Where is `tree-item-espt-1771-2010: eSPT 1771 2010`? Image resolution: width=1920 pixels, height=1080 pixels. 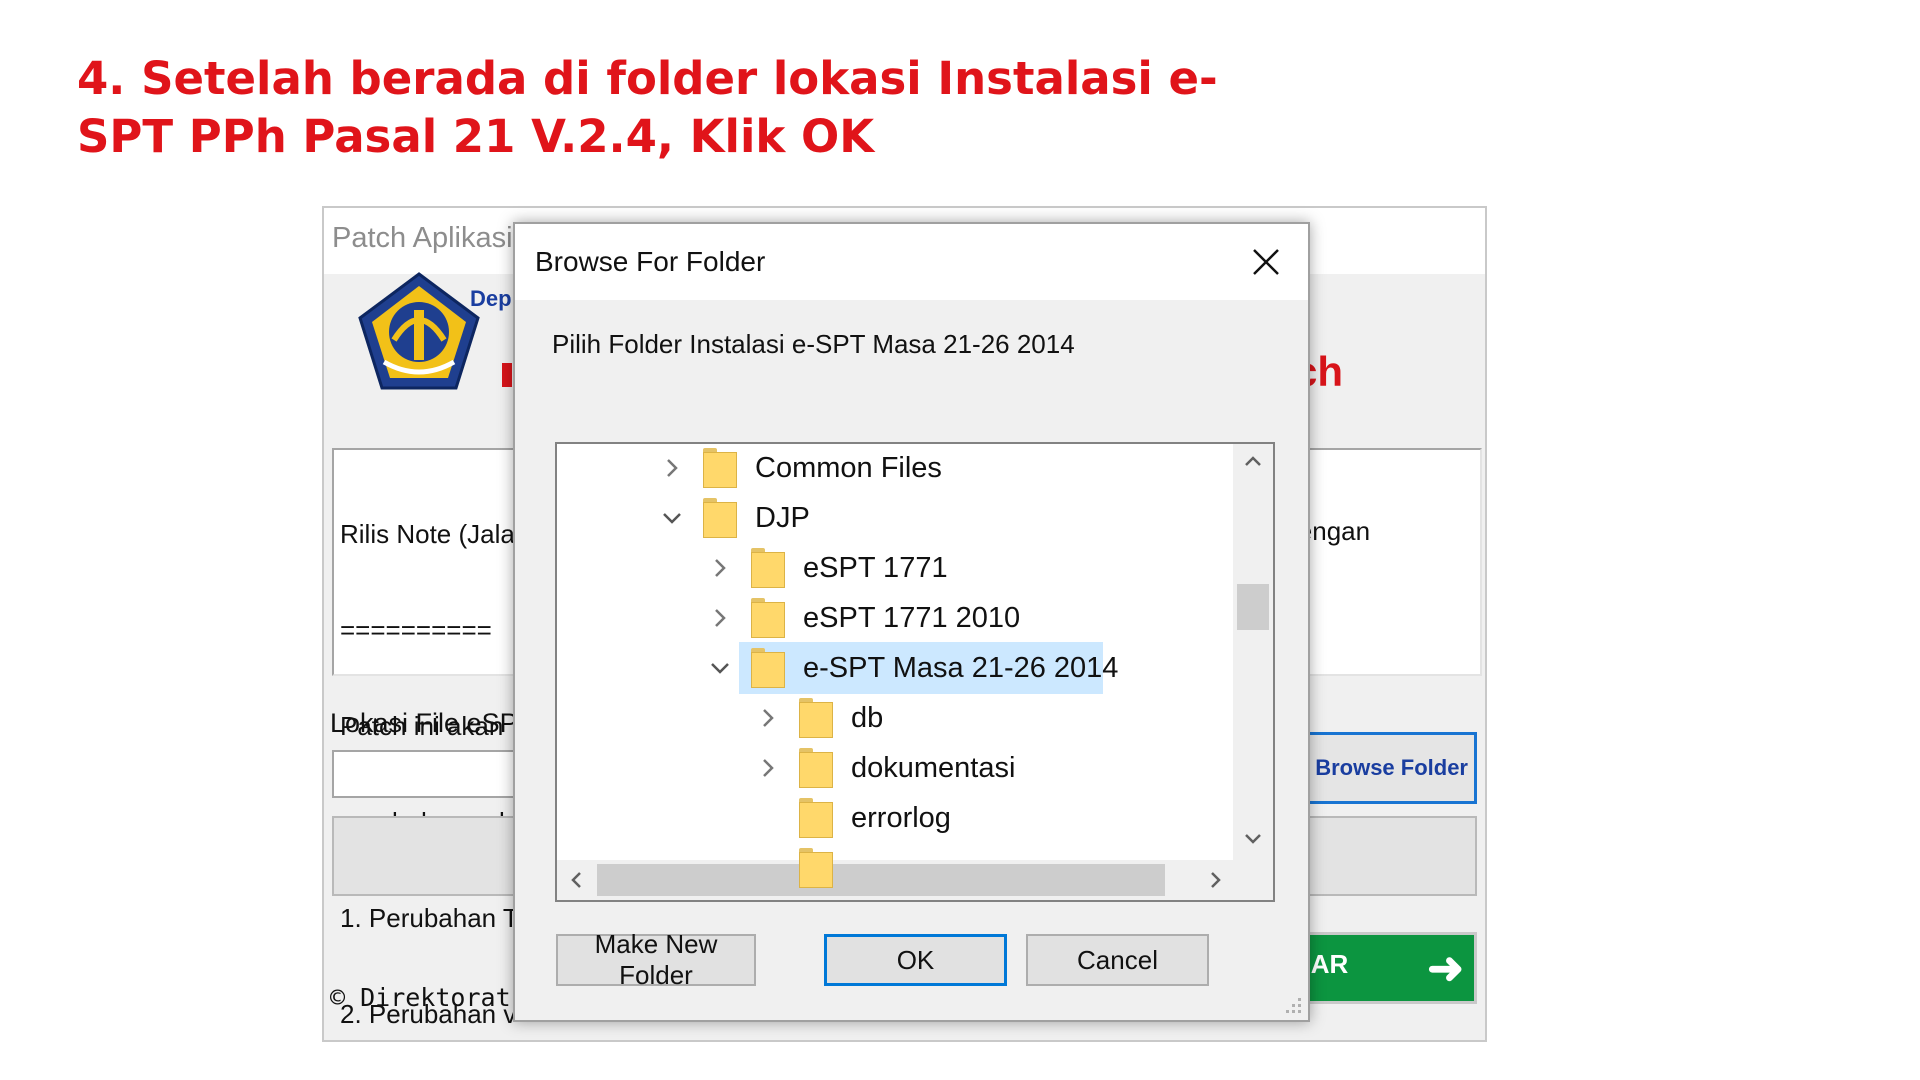 tree-item-espt-1771-2010: eSPT 1771 2010 is located at coordinates (864, 618).